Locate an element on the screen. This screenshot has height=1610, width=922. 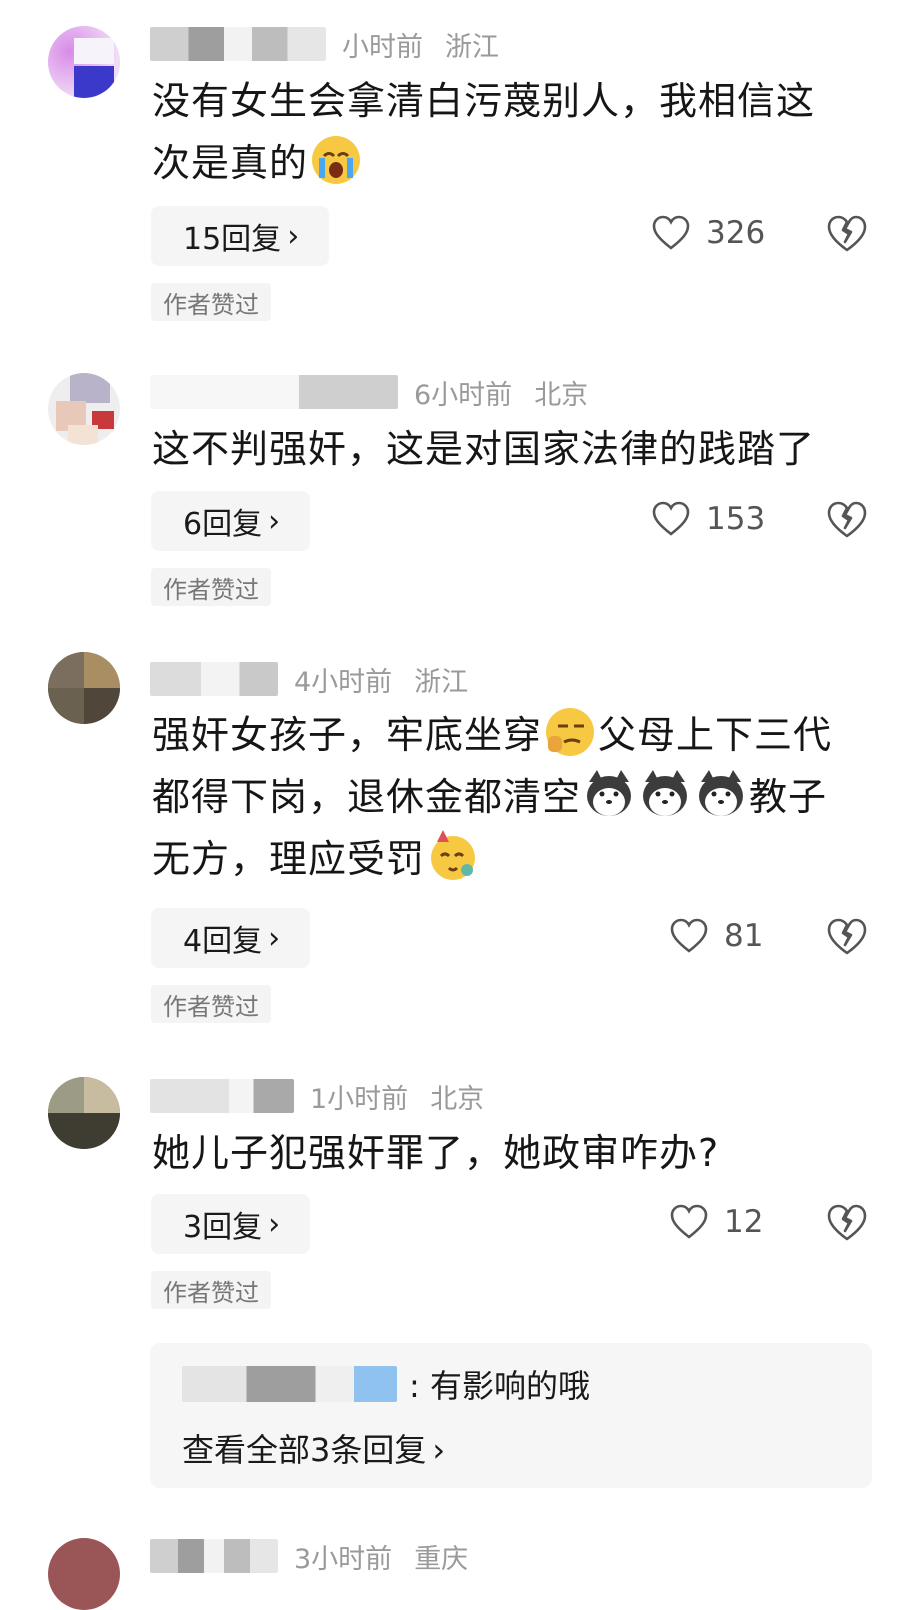
comment-text: 没有女生会拿清白污蔑别人，我相信这 次是真的 is located at coordinates (484, 132).